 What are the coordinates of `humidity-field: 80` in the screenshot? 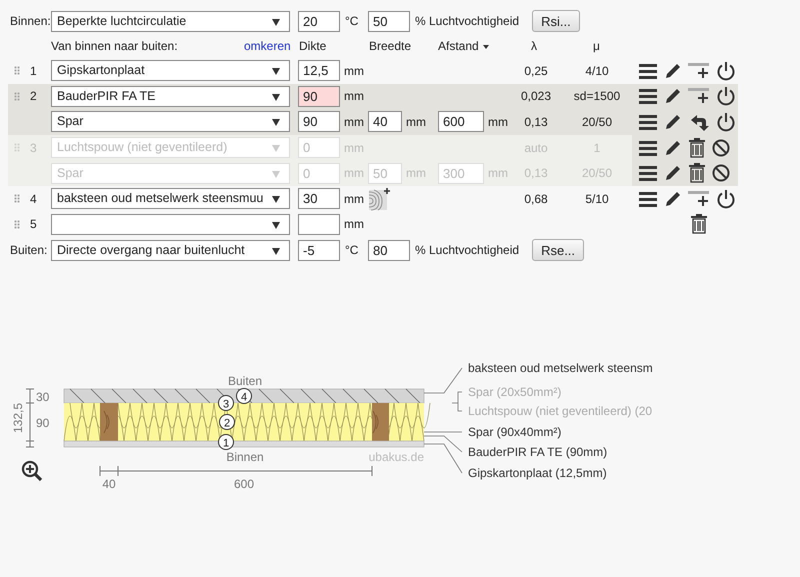 It's located at (389, 250).